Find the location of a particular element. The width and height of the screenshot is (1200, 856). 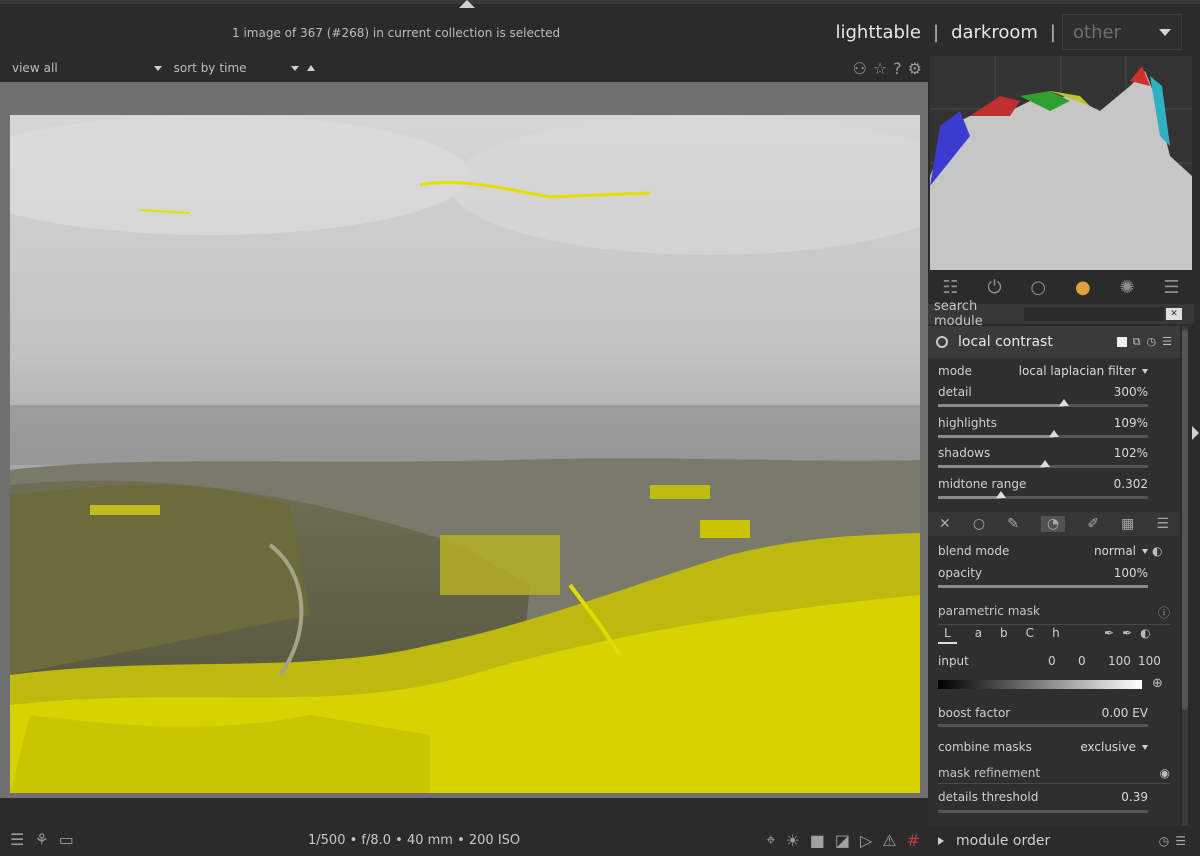

blend-menu-icon: ☰ is located at coordinates (1162, 524).